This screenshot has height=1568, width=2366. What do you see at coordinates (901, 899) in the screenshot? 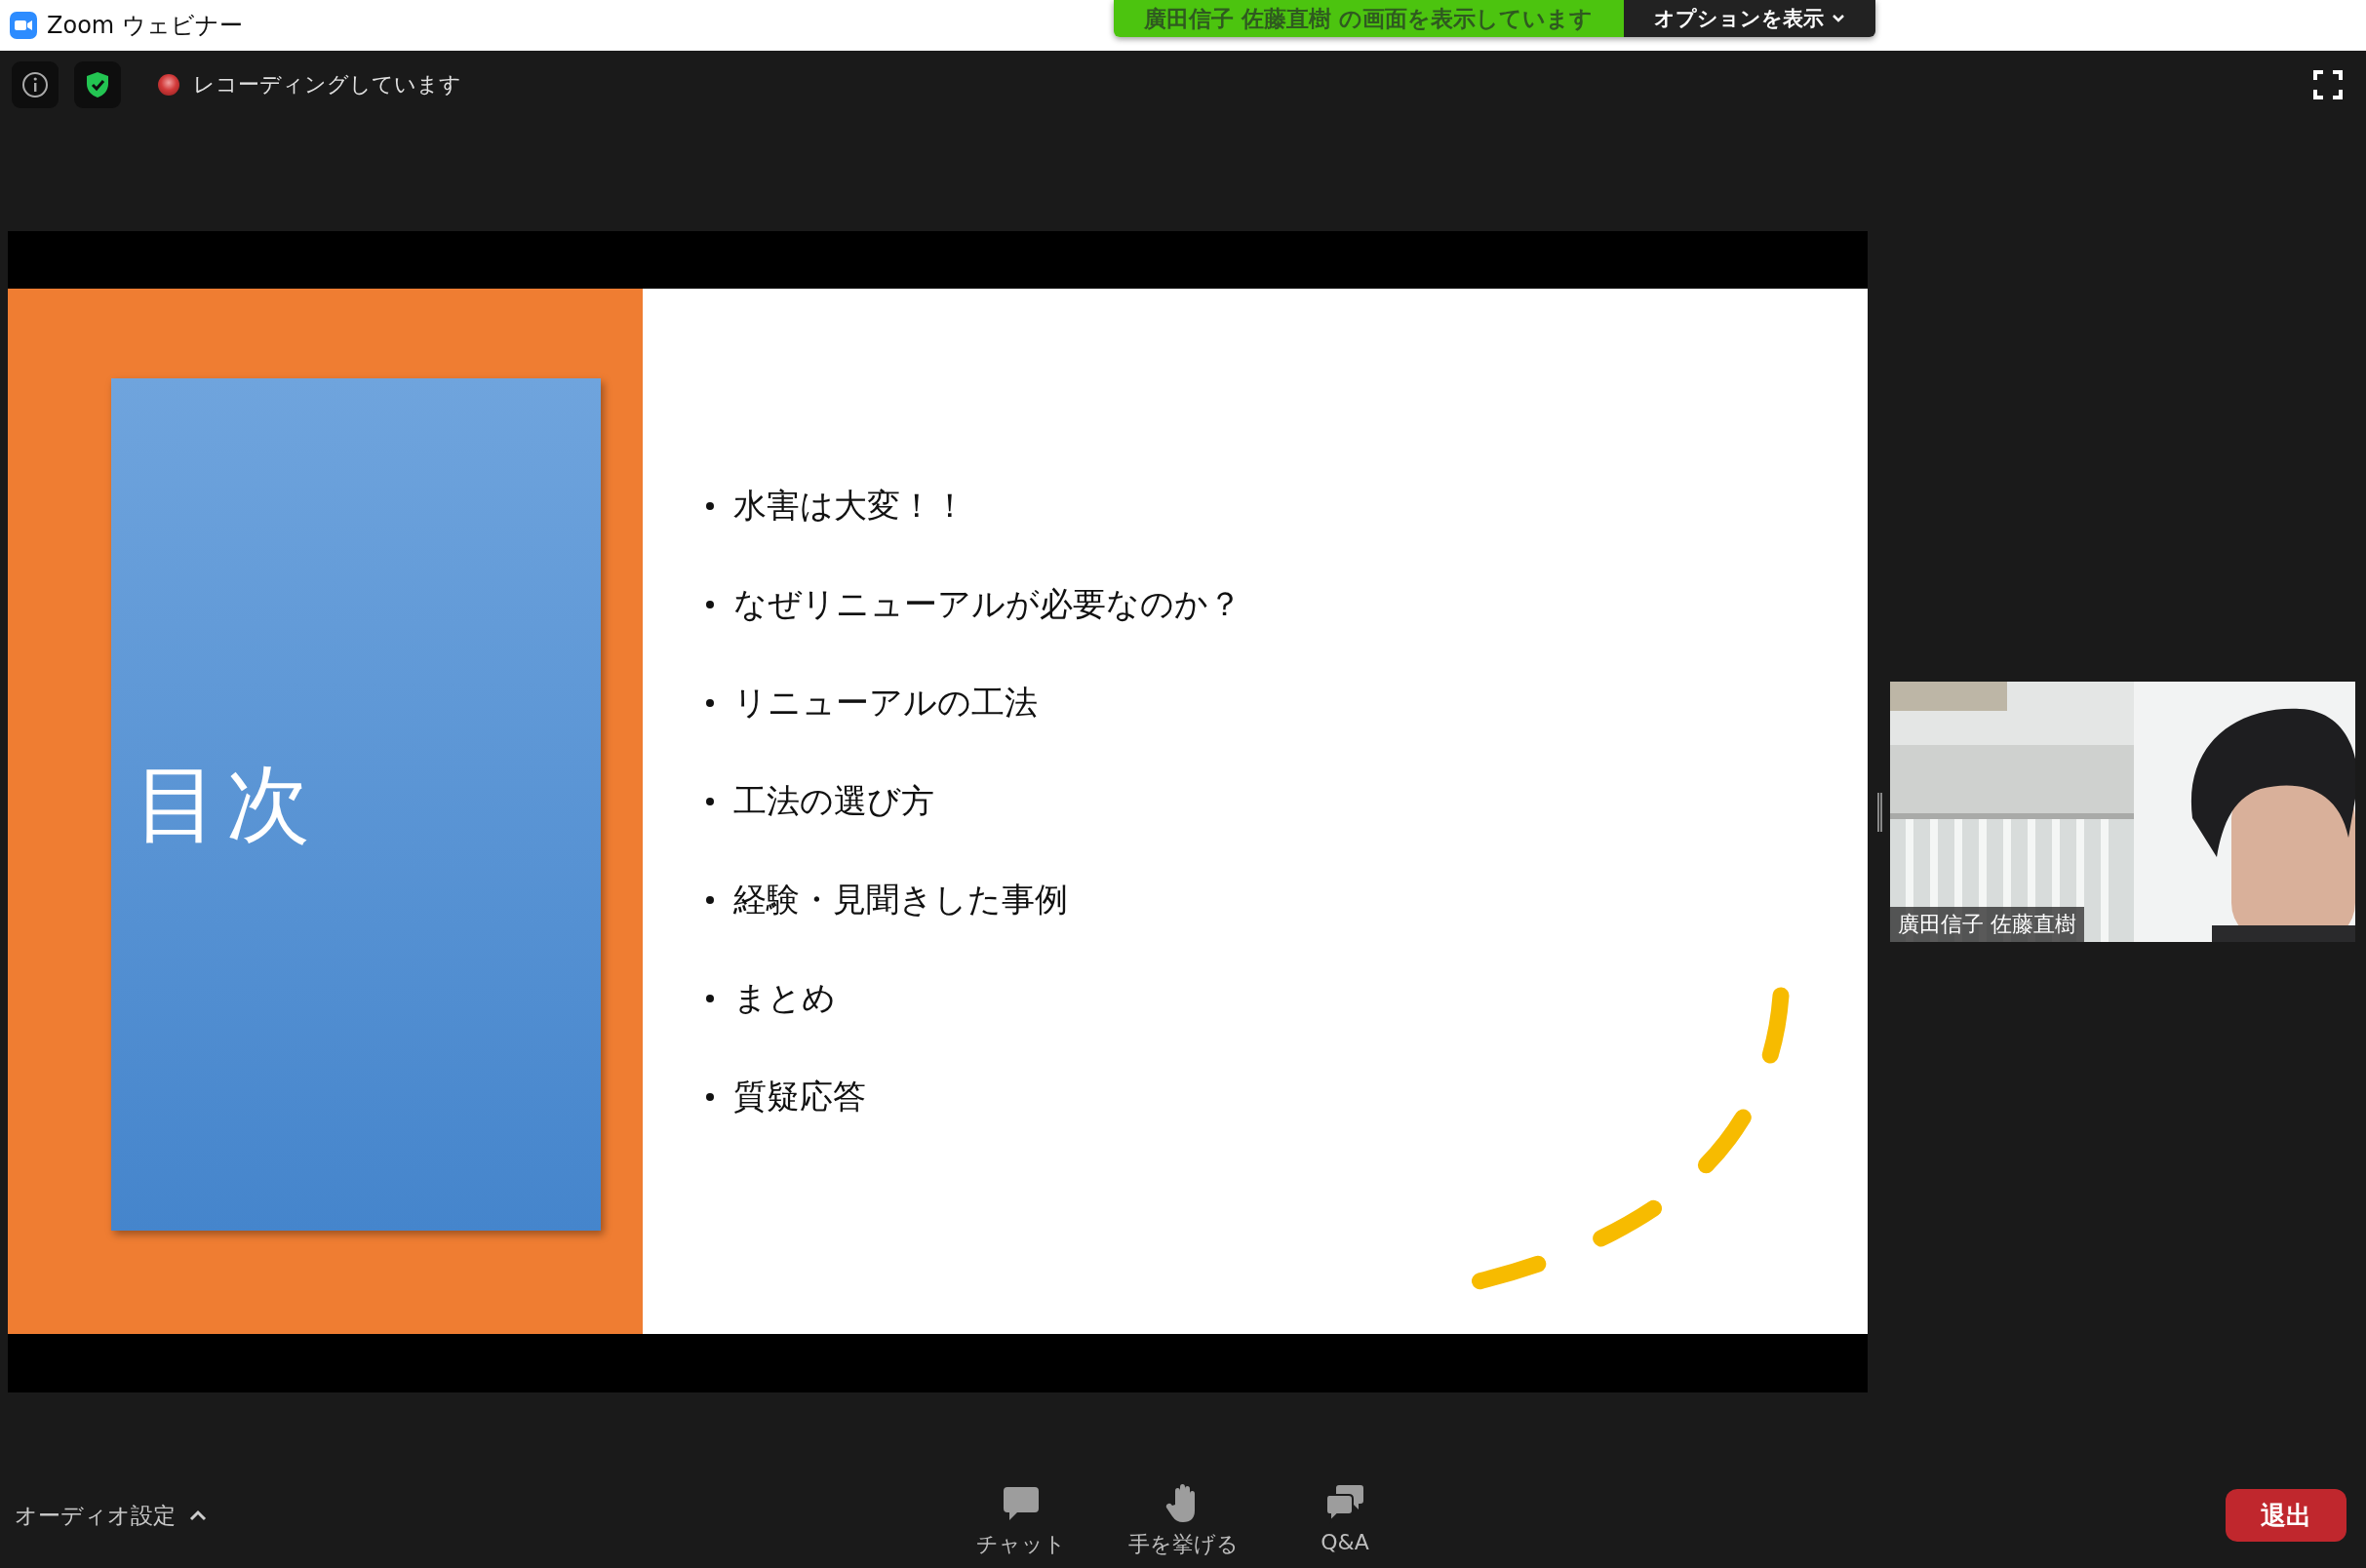
I see `agenda-item: 経験・見聞きした事例` at bounding box center [901, 899].